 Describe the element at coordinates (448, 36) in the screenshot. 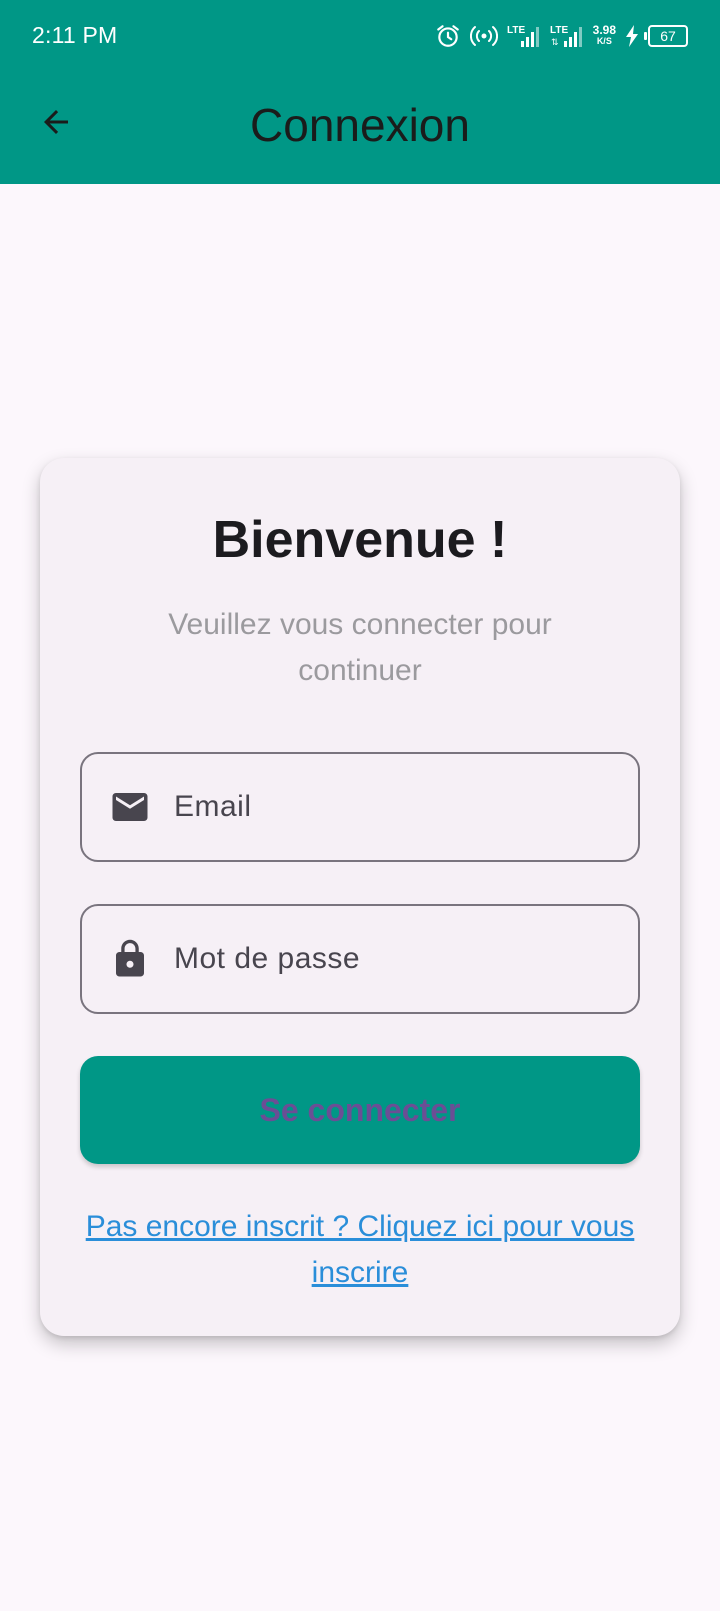

I see `alarm-icon` at that location.